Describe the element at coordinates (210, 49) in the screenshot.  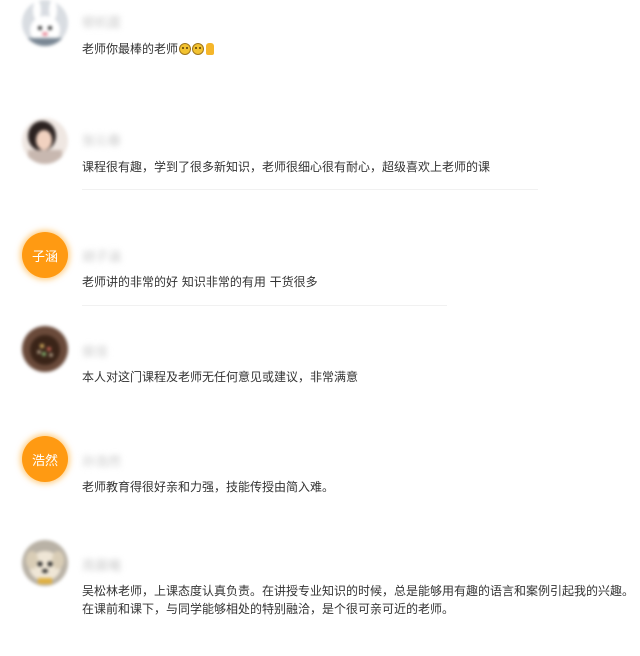
I see `thumbs-up-emoji-icon` at that location.